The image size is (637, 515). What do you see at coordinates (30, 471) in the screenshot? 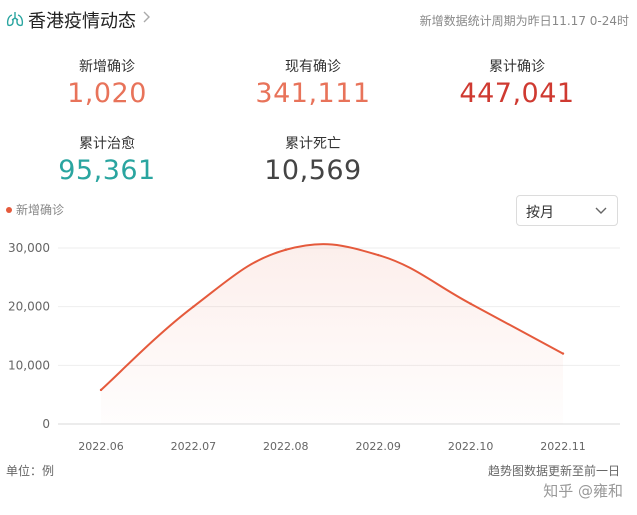
I see `unit-label: 单位：例` at bounding box center [30, 471].